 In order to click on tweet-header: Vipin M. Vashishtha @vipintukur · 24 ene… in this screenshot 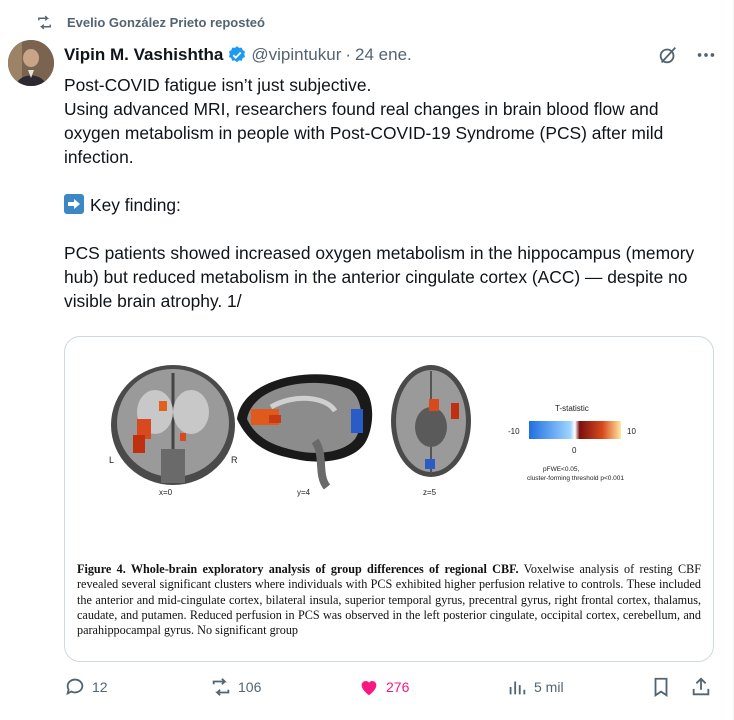, I will do `click(390, 55)`.